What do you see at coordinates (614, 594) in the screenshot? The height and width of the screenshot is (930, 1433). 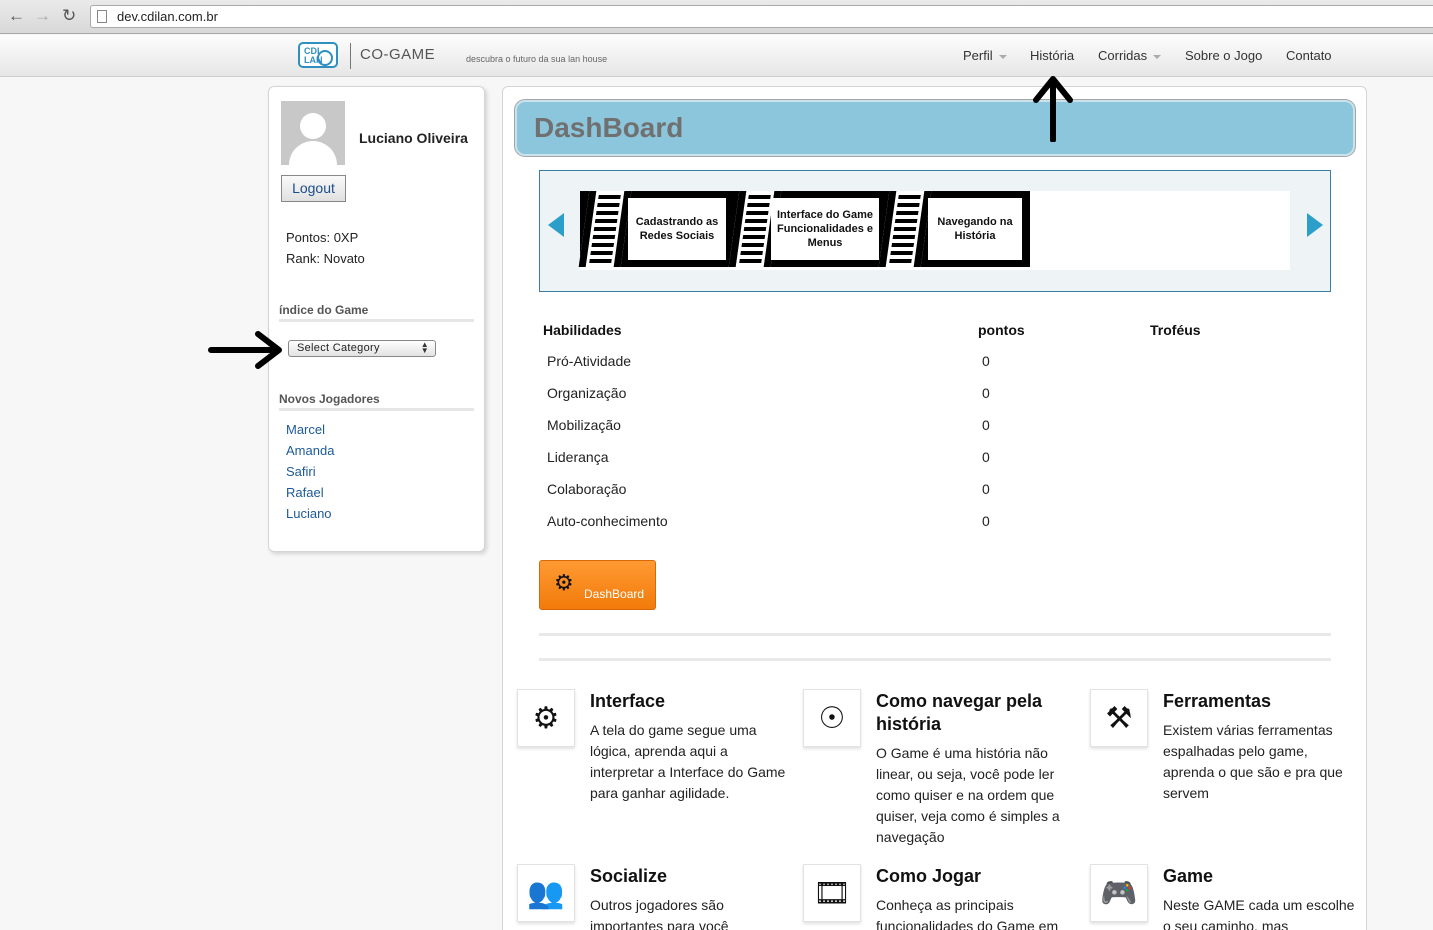 I see `dashboard-button-label: DashBoard` at bounding box center [614, 594].